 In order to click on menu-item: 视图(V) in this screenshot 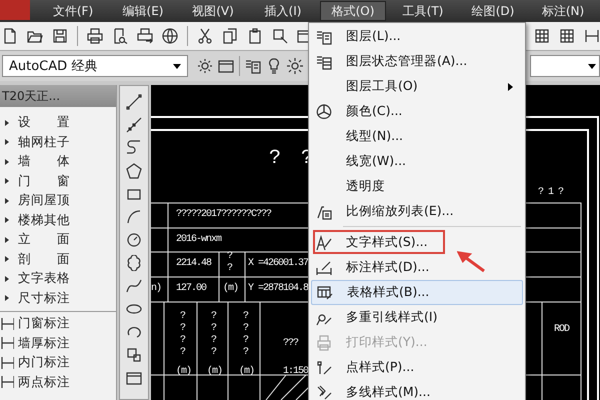, I will do `click(213, 11)`.